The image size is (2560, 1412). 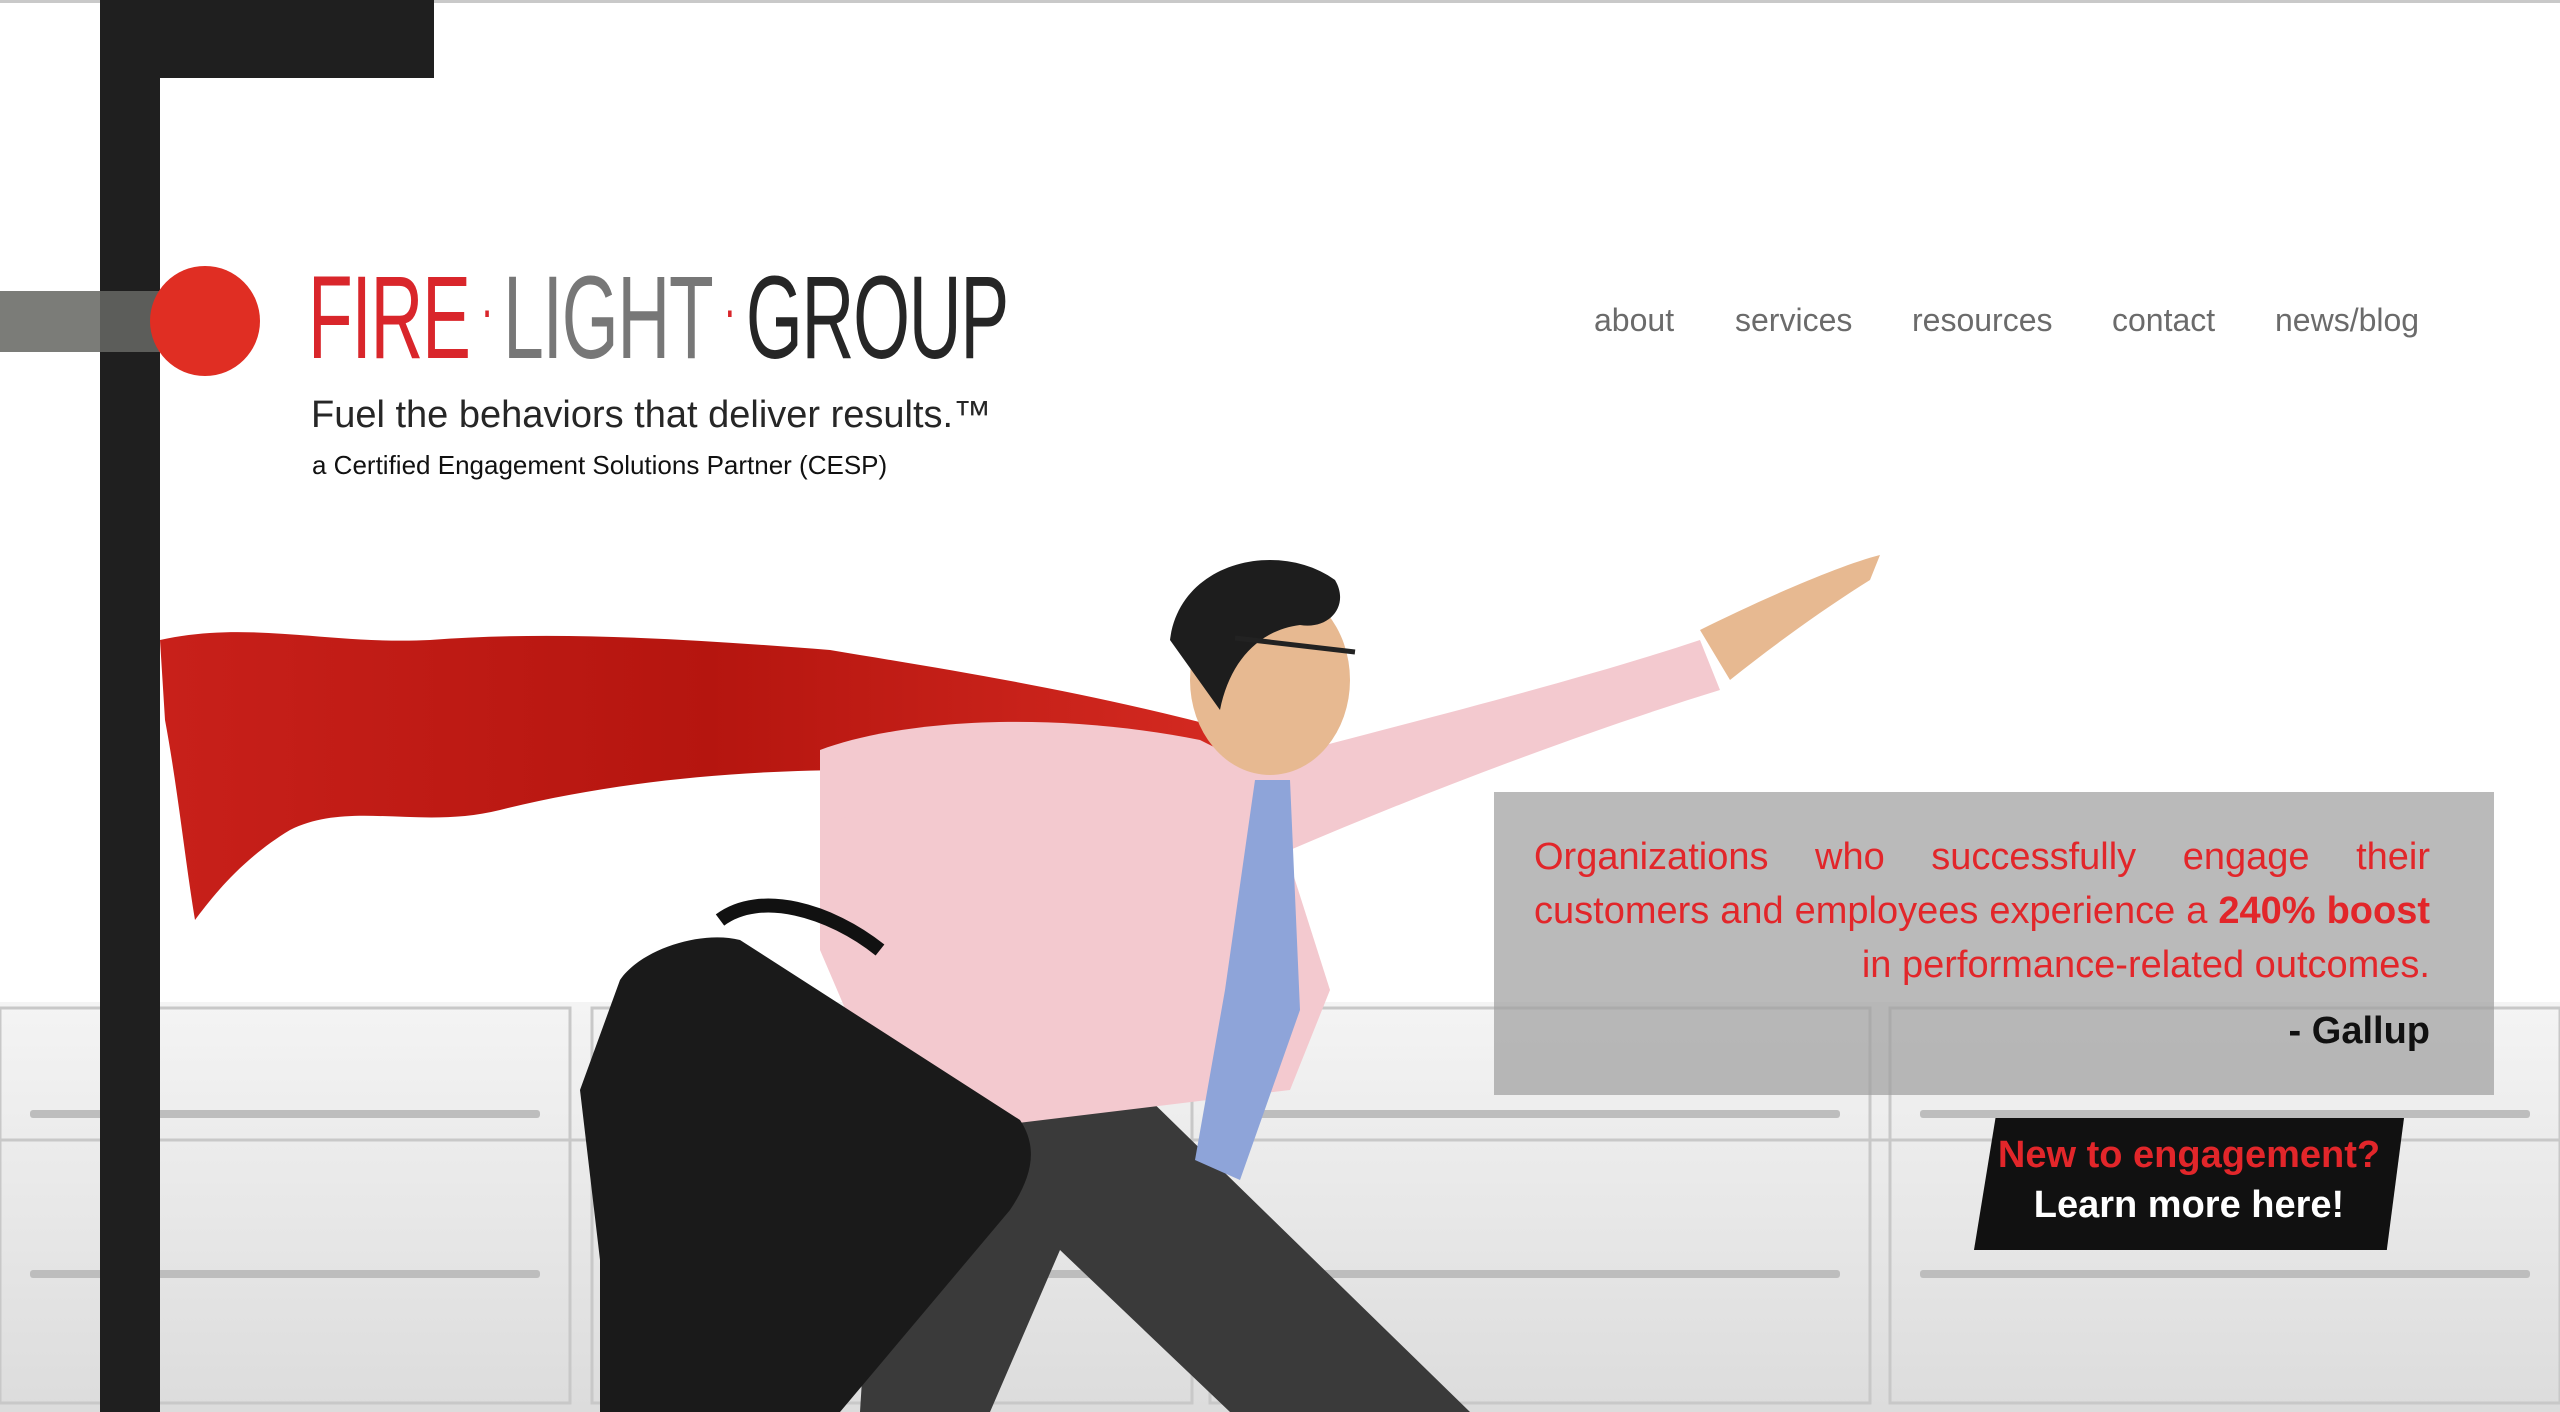 I want to click on logo-word-light: LIGHT, so click(x=608, y=318).